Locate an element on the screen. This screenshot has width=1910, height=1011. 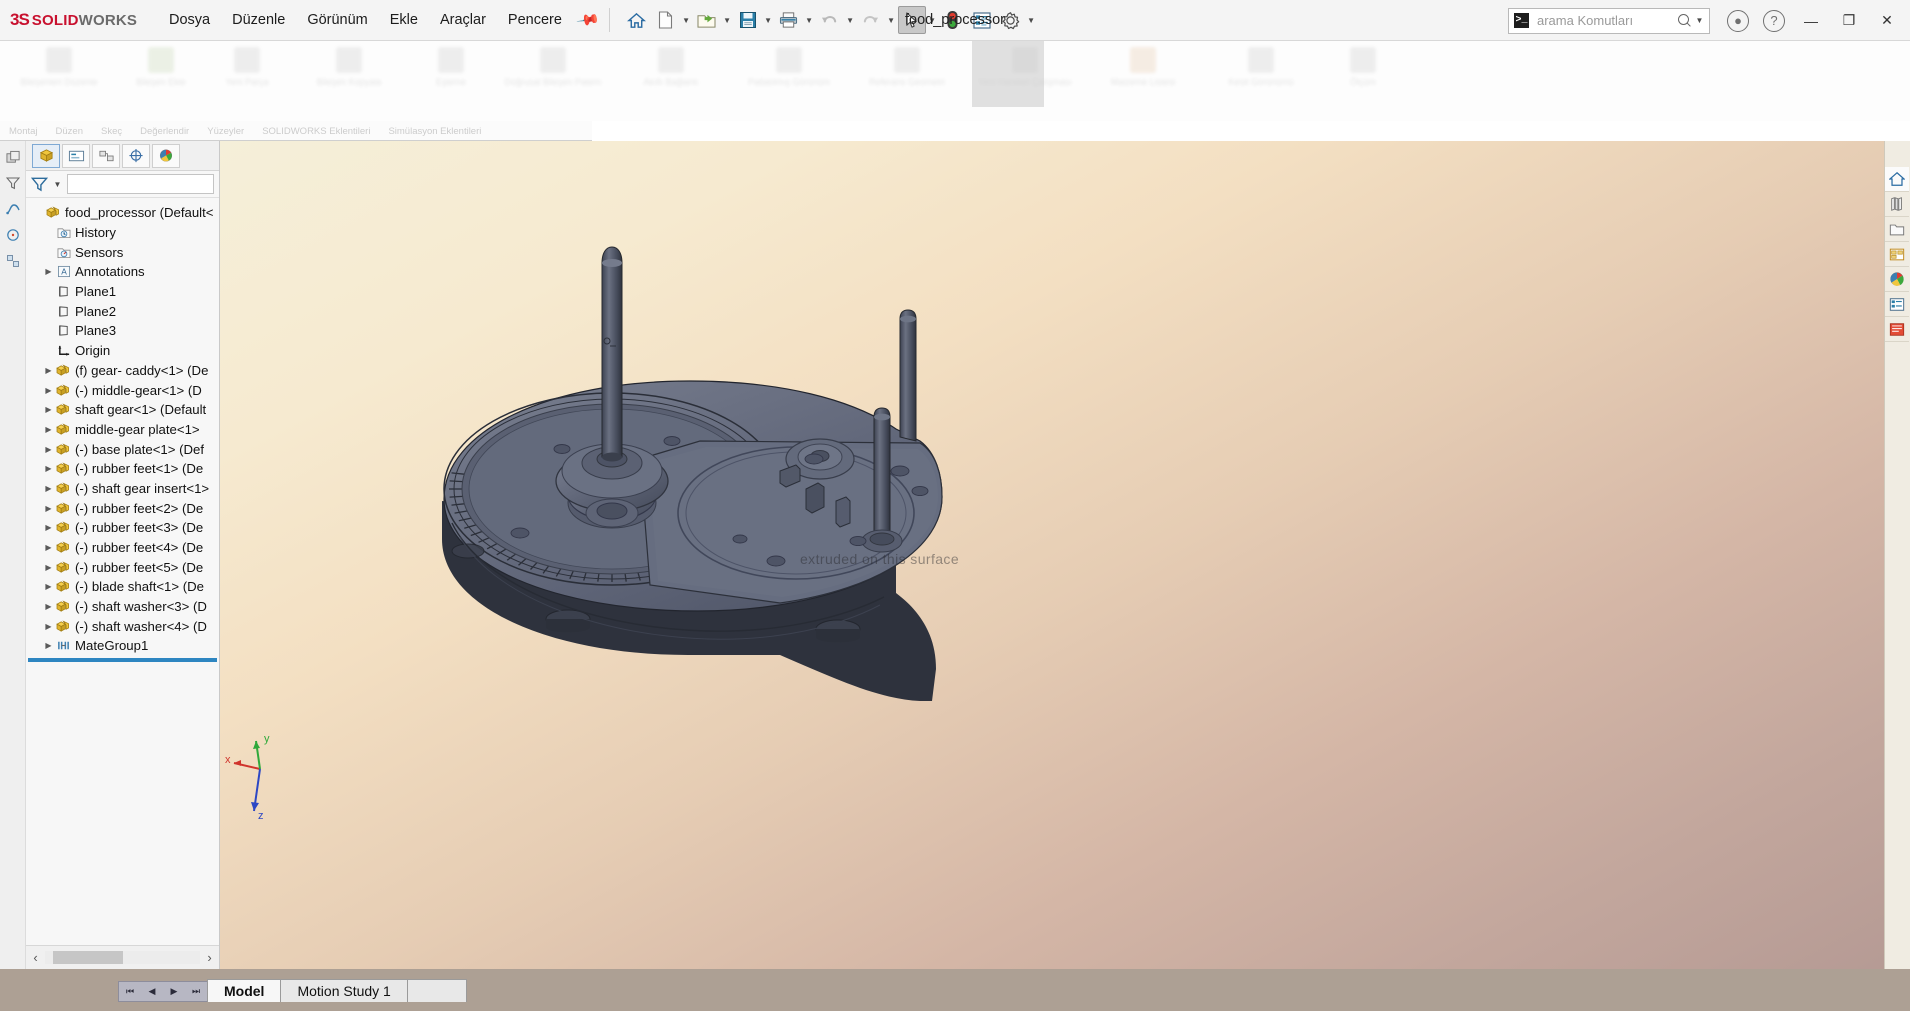
rail-filter-icon is located at coordinates (13, 183).